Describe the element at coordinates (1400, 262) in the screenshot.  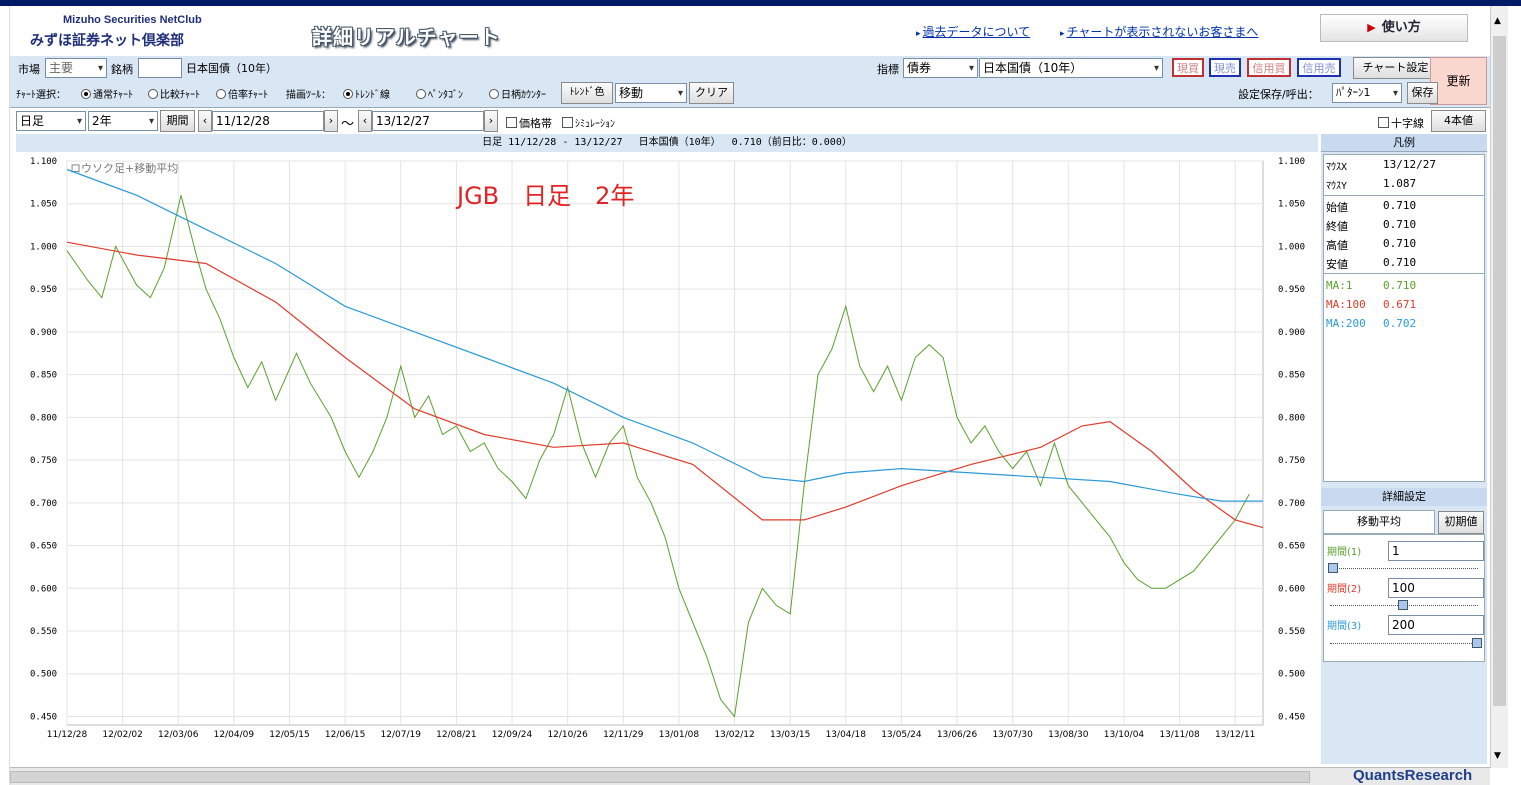
I see `low-value: 0.710` at that location.